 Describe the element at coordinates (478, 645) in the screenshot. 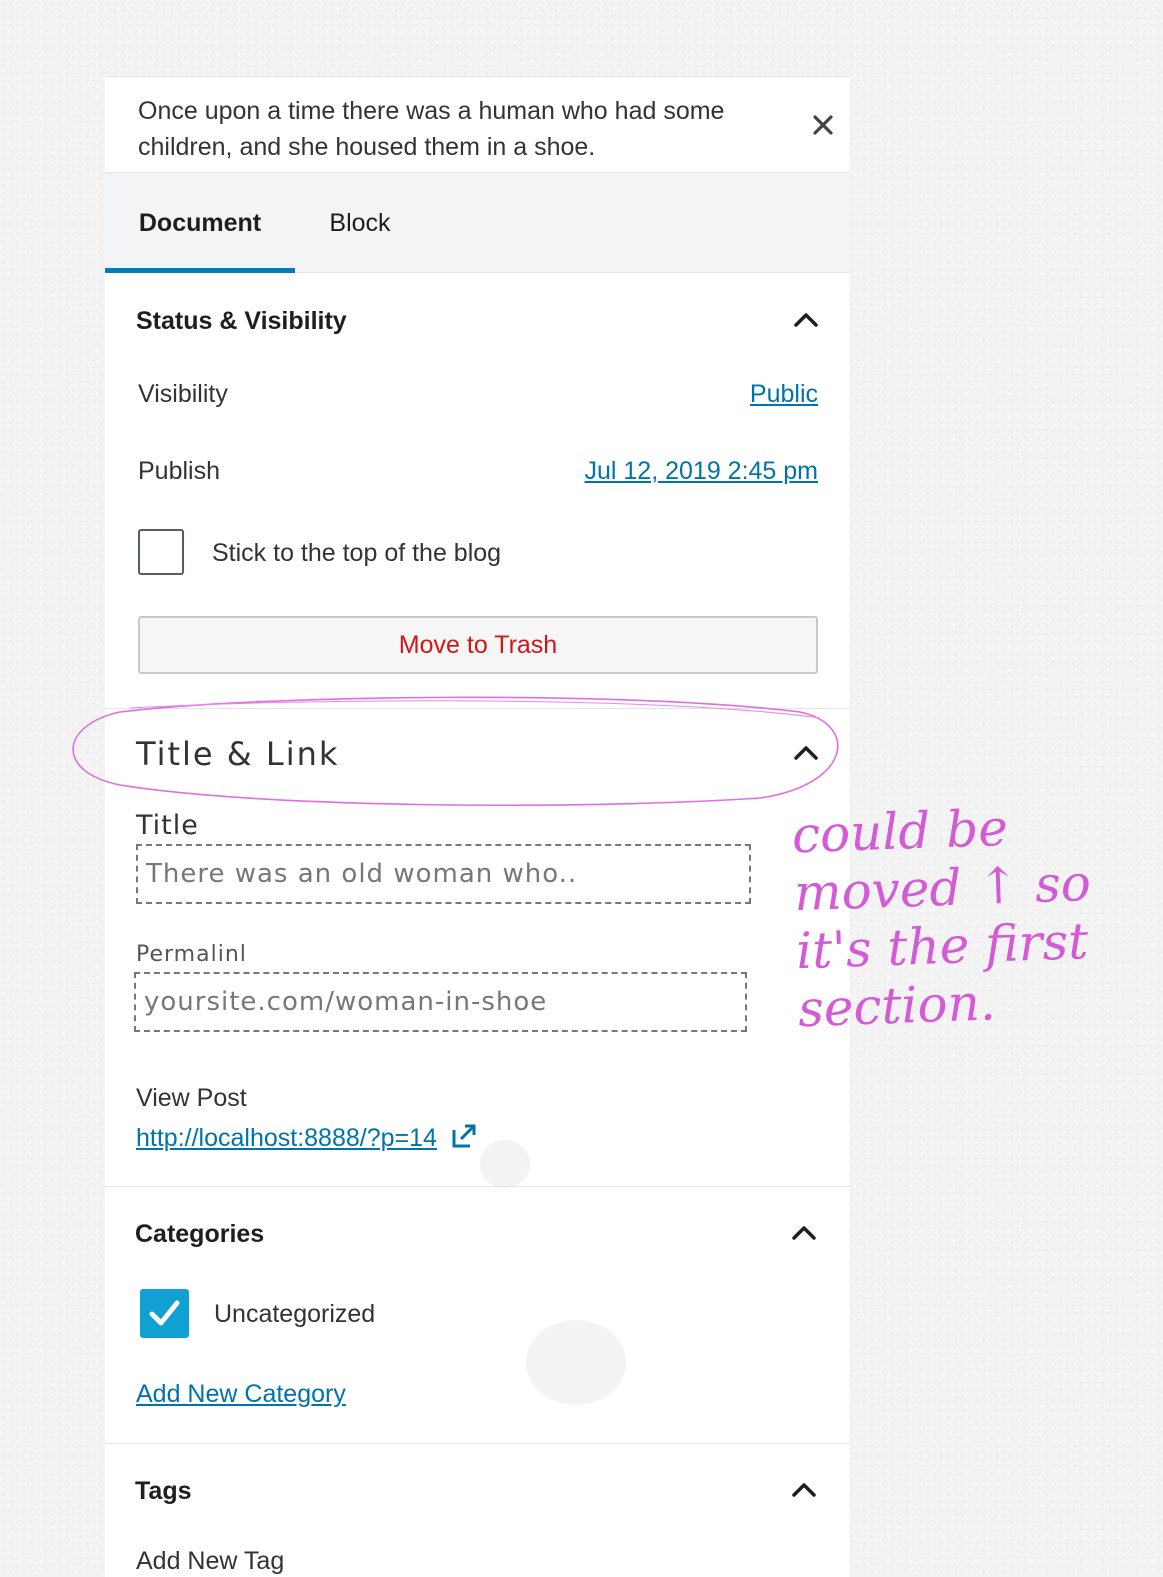

I see `move-to-trash-button: Move to Trash` at that location.